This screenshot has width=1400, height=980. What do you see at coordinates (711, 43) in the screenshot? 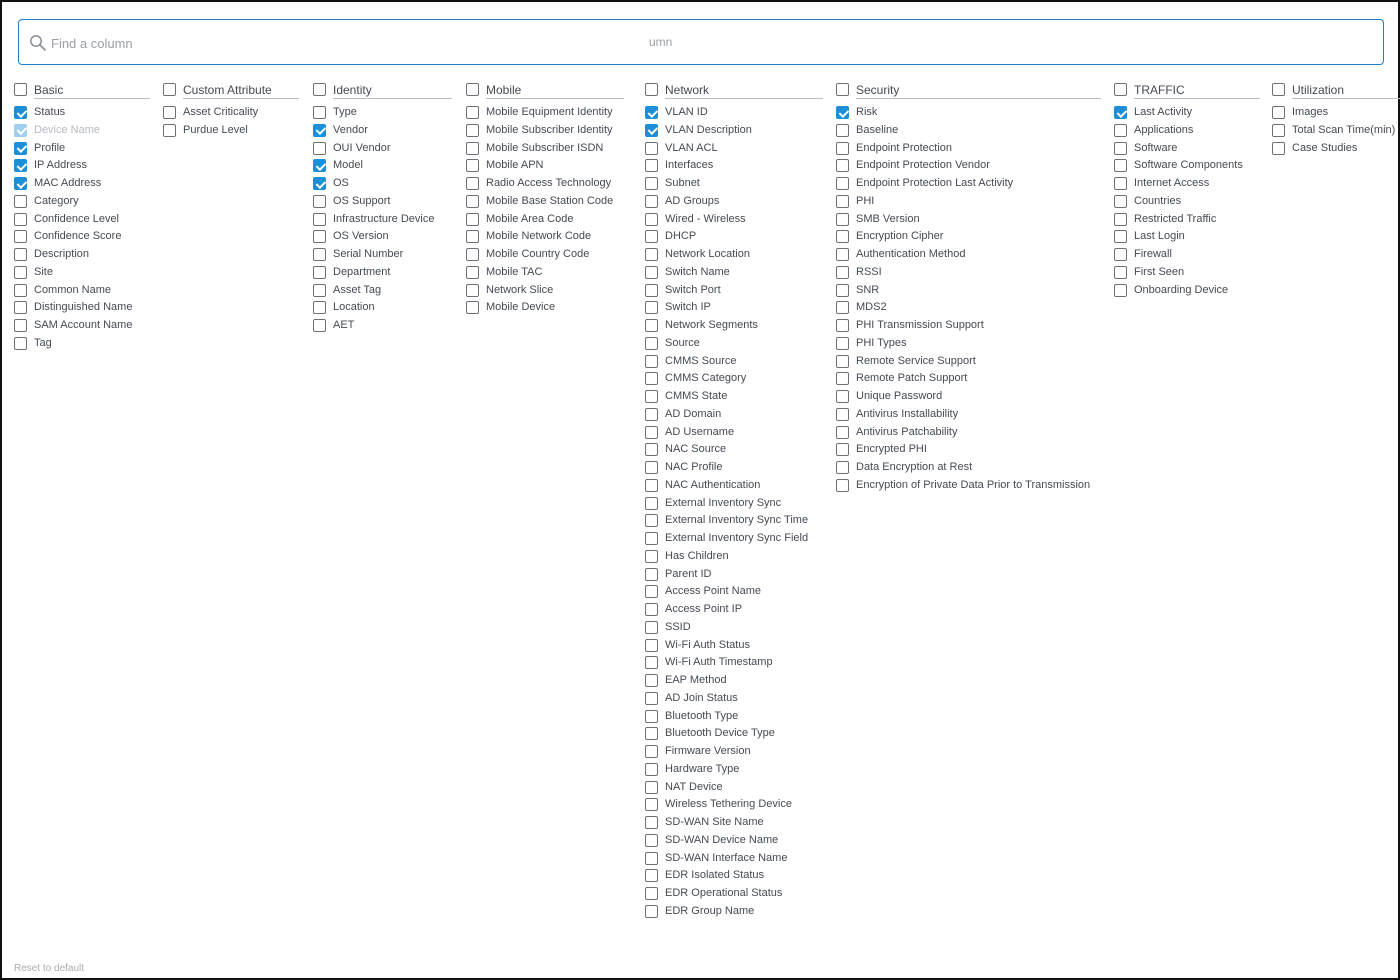
I see `search-input` at bounding box center [711, 43].